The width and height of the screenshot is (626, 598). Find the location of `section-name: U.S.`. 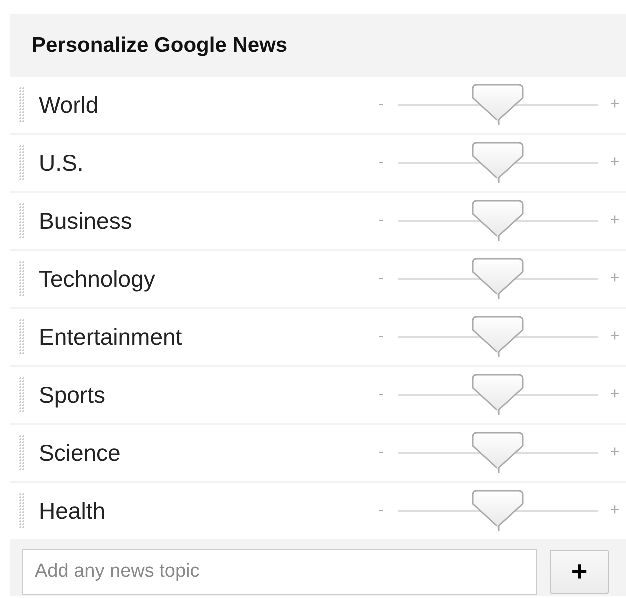

section-name: U.S. is located at coordinates (62, 163).